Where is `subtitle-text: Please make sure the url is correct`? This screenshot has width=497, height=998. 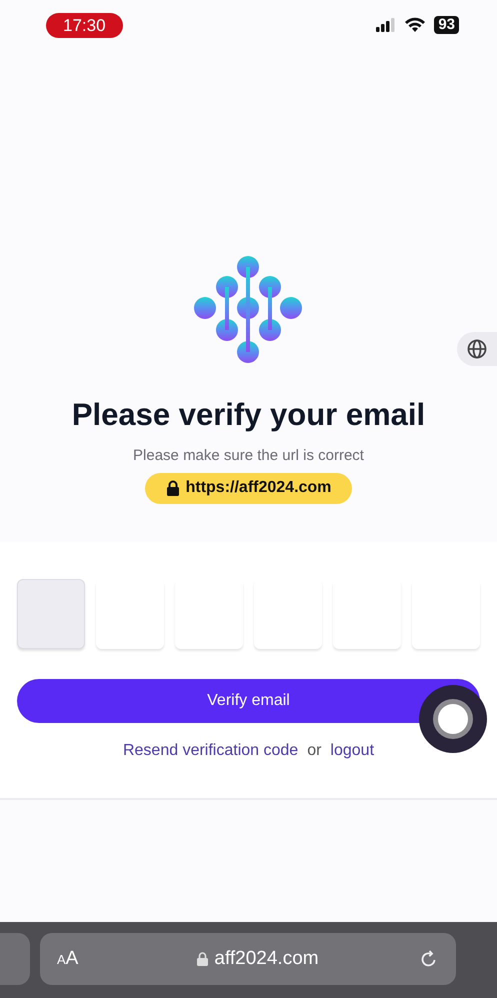
subtitle-text: Please make sure the url is correct is located at coordinates (248, 456).